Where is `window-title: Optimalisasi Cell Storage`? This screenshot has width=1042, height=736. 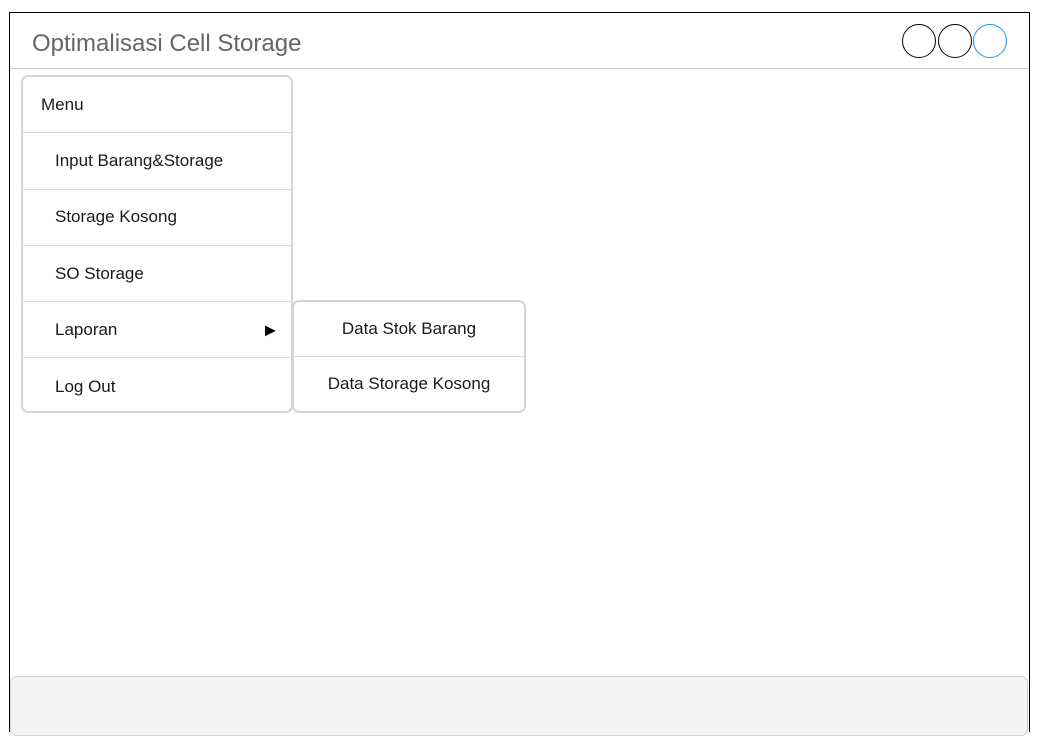
window-title: Optimalisasi Cell Storage is located at coordinates (167, 43).